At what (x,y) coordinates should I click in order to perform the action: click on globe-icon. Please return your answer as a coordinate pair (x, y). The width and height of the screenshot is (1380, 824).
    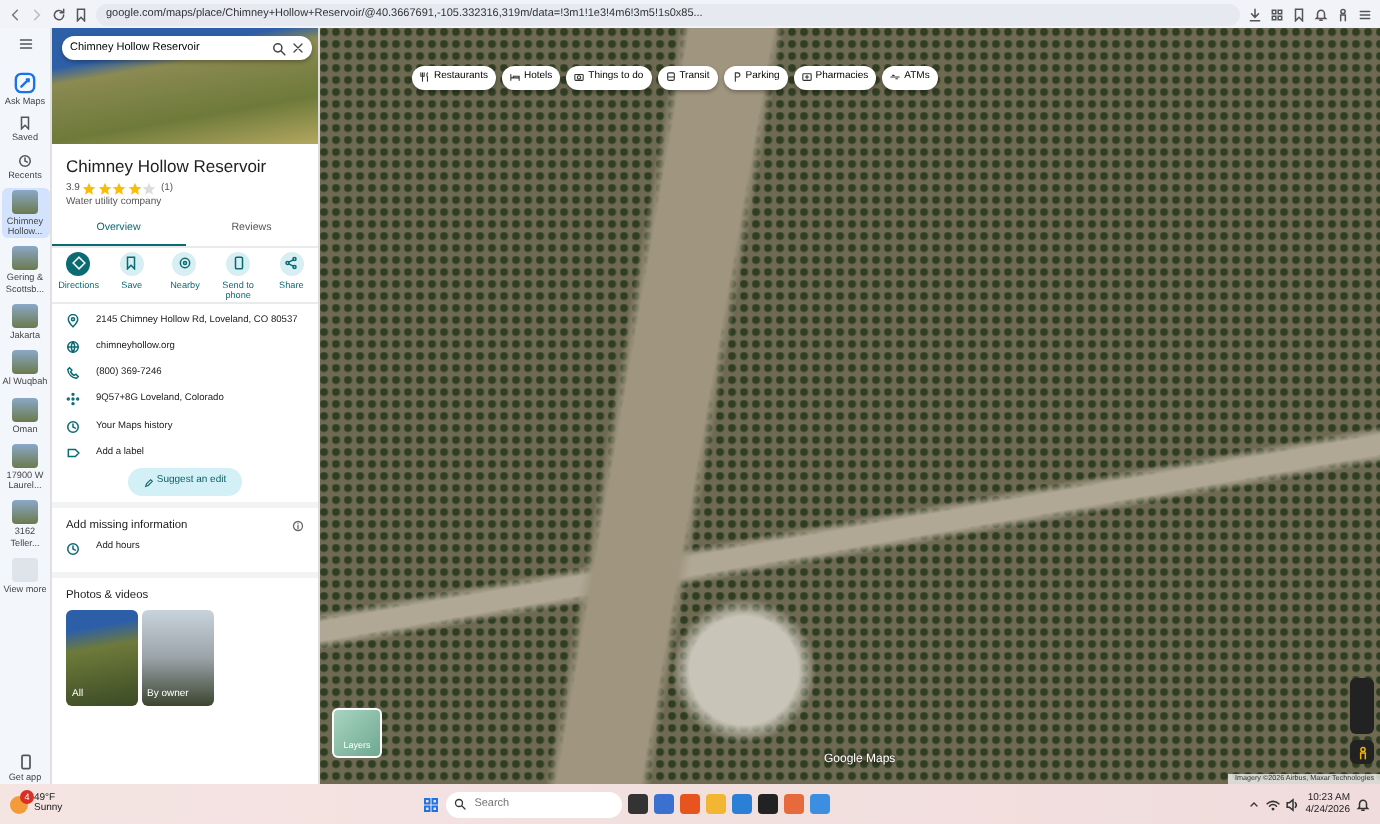
    Looking at the image, I should click on (73, 347).